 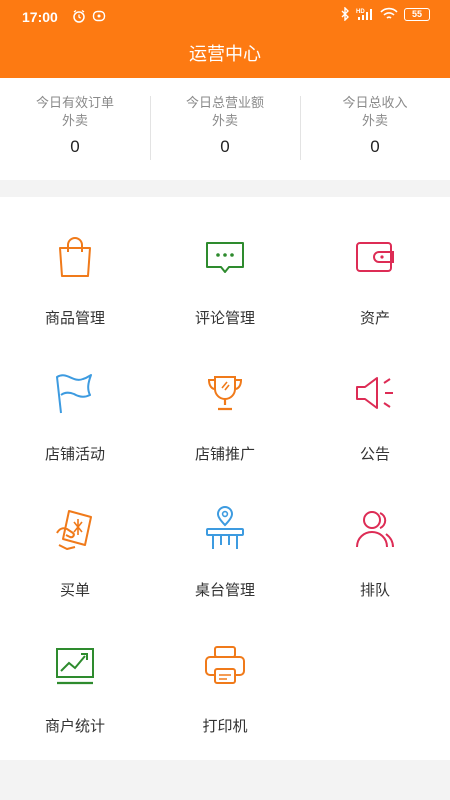 I want to click on status-bar: 17:00 HD 55, so click(x=225, y=17).